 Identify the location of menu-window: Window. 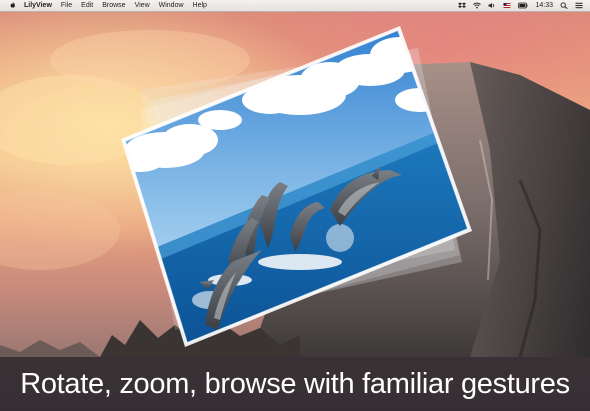
(171, 5).